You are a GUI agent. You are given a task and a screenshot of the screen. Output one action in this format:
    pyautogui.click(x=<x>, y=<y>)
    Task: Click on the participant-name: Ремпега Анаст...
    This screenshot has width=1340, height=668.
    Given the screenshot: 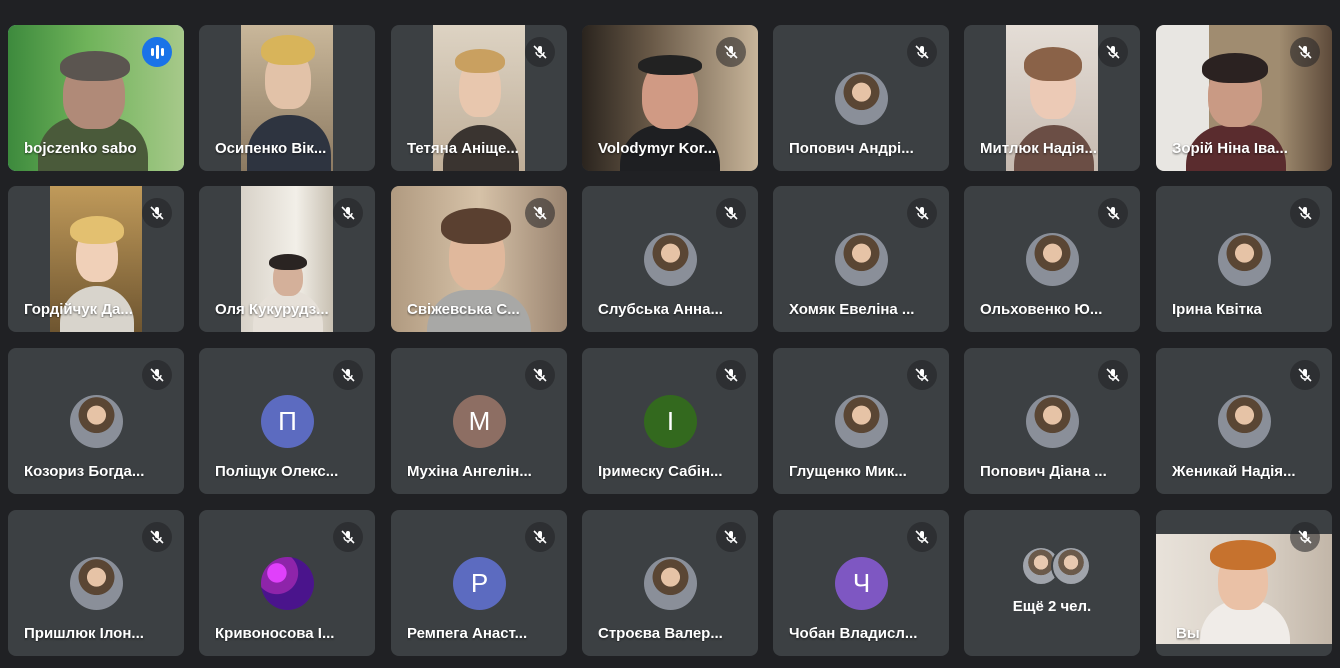 What is the action you would take?
    pyautogui.click(x=467, y=633)
    